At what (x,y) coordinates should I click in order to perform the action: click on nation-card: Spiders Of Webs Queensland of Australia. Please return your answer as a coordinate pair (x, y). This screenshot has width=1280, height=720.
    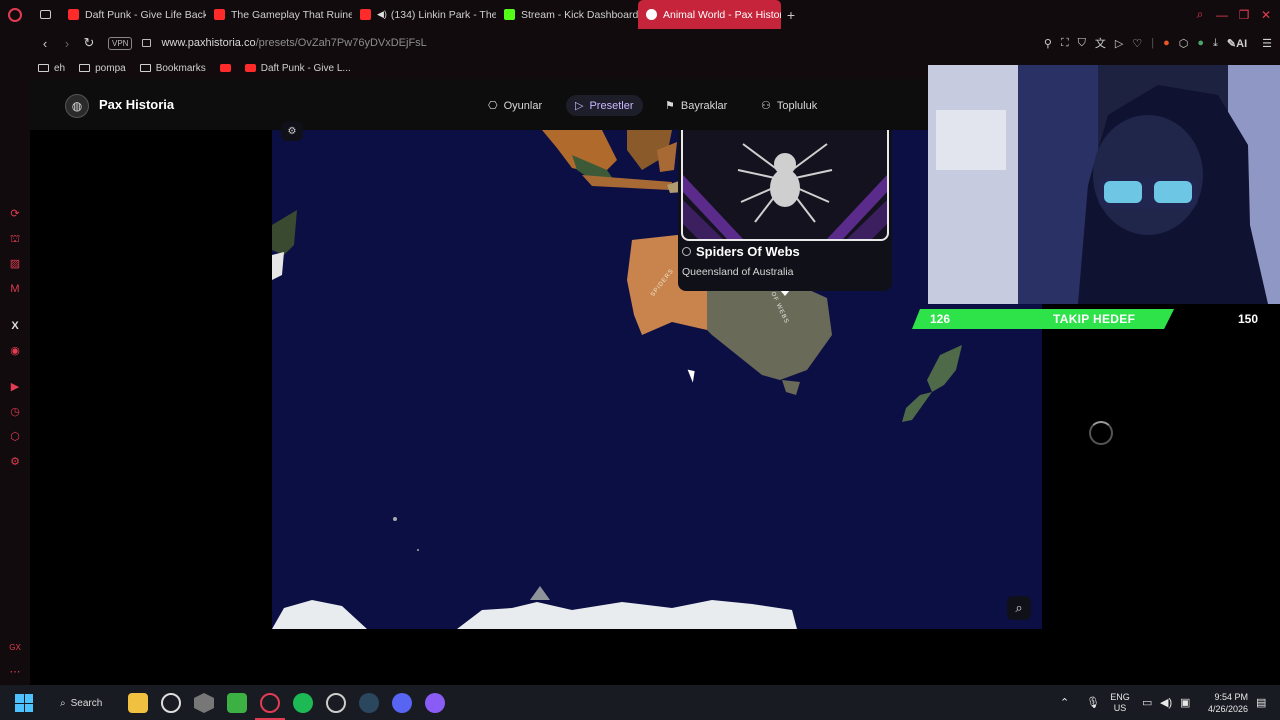
    Looking at the image, I should click on (785, 210).